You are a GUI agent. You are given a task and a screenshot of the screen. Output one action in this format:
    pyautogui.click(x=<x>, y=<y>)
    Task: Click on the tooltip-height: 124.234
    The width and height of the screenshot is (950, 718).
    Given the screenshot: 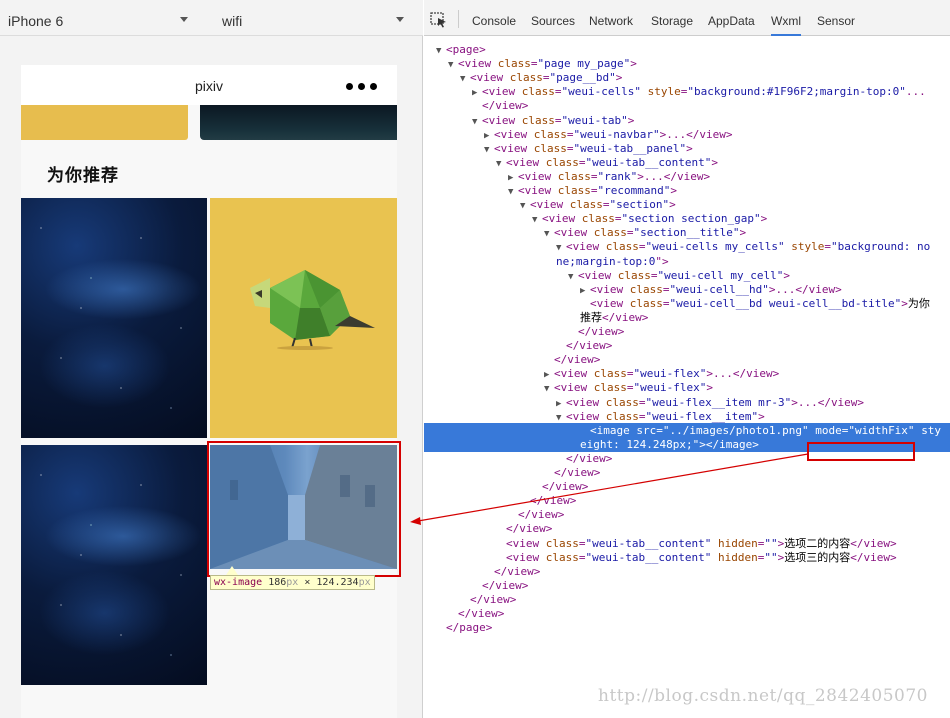 What is the action you would take?
    pyautogui.click(x=337, y=582)
    